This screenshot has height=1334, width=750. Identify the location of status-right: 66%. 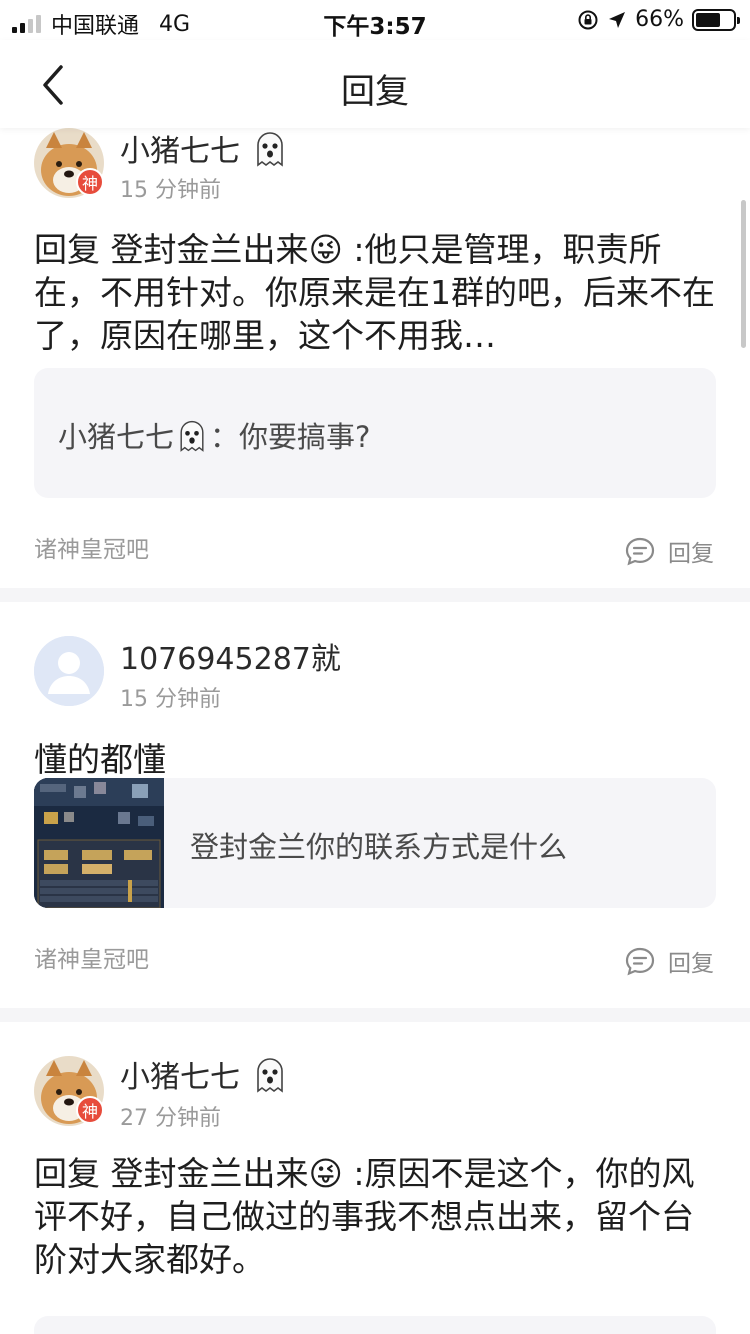
(658, 19).